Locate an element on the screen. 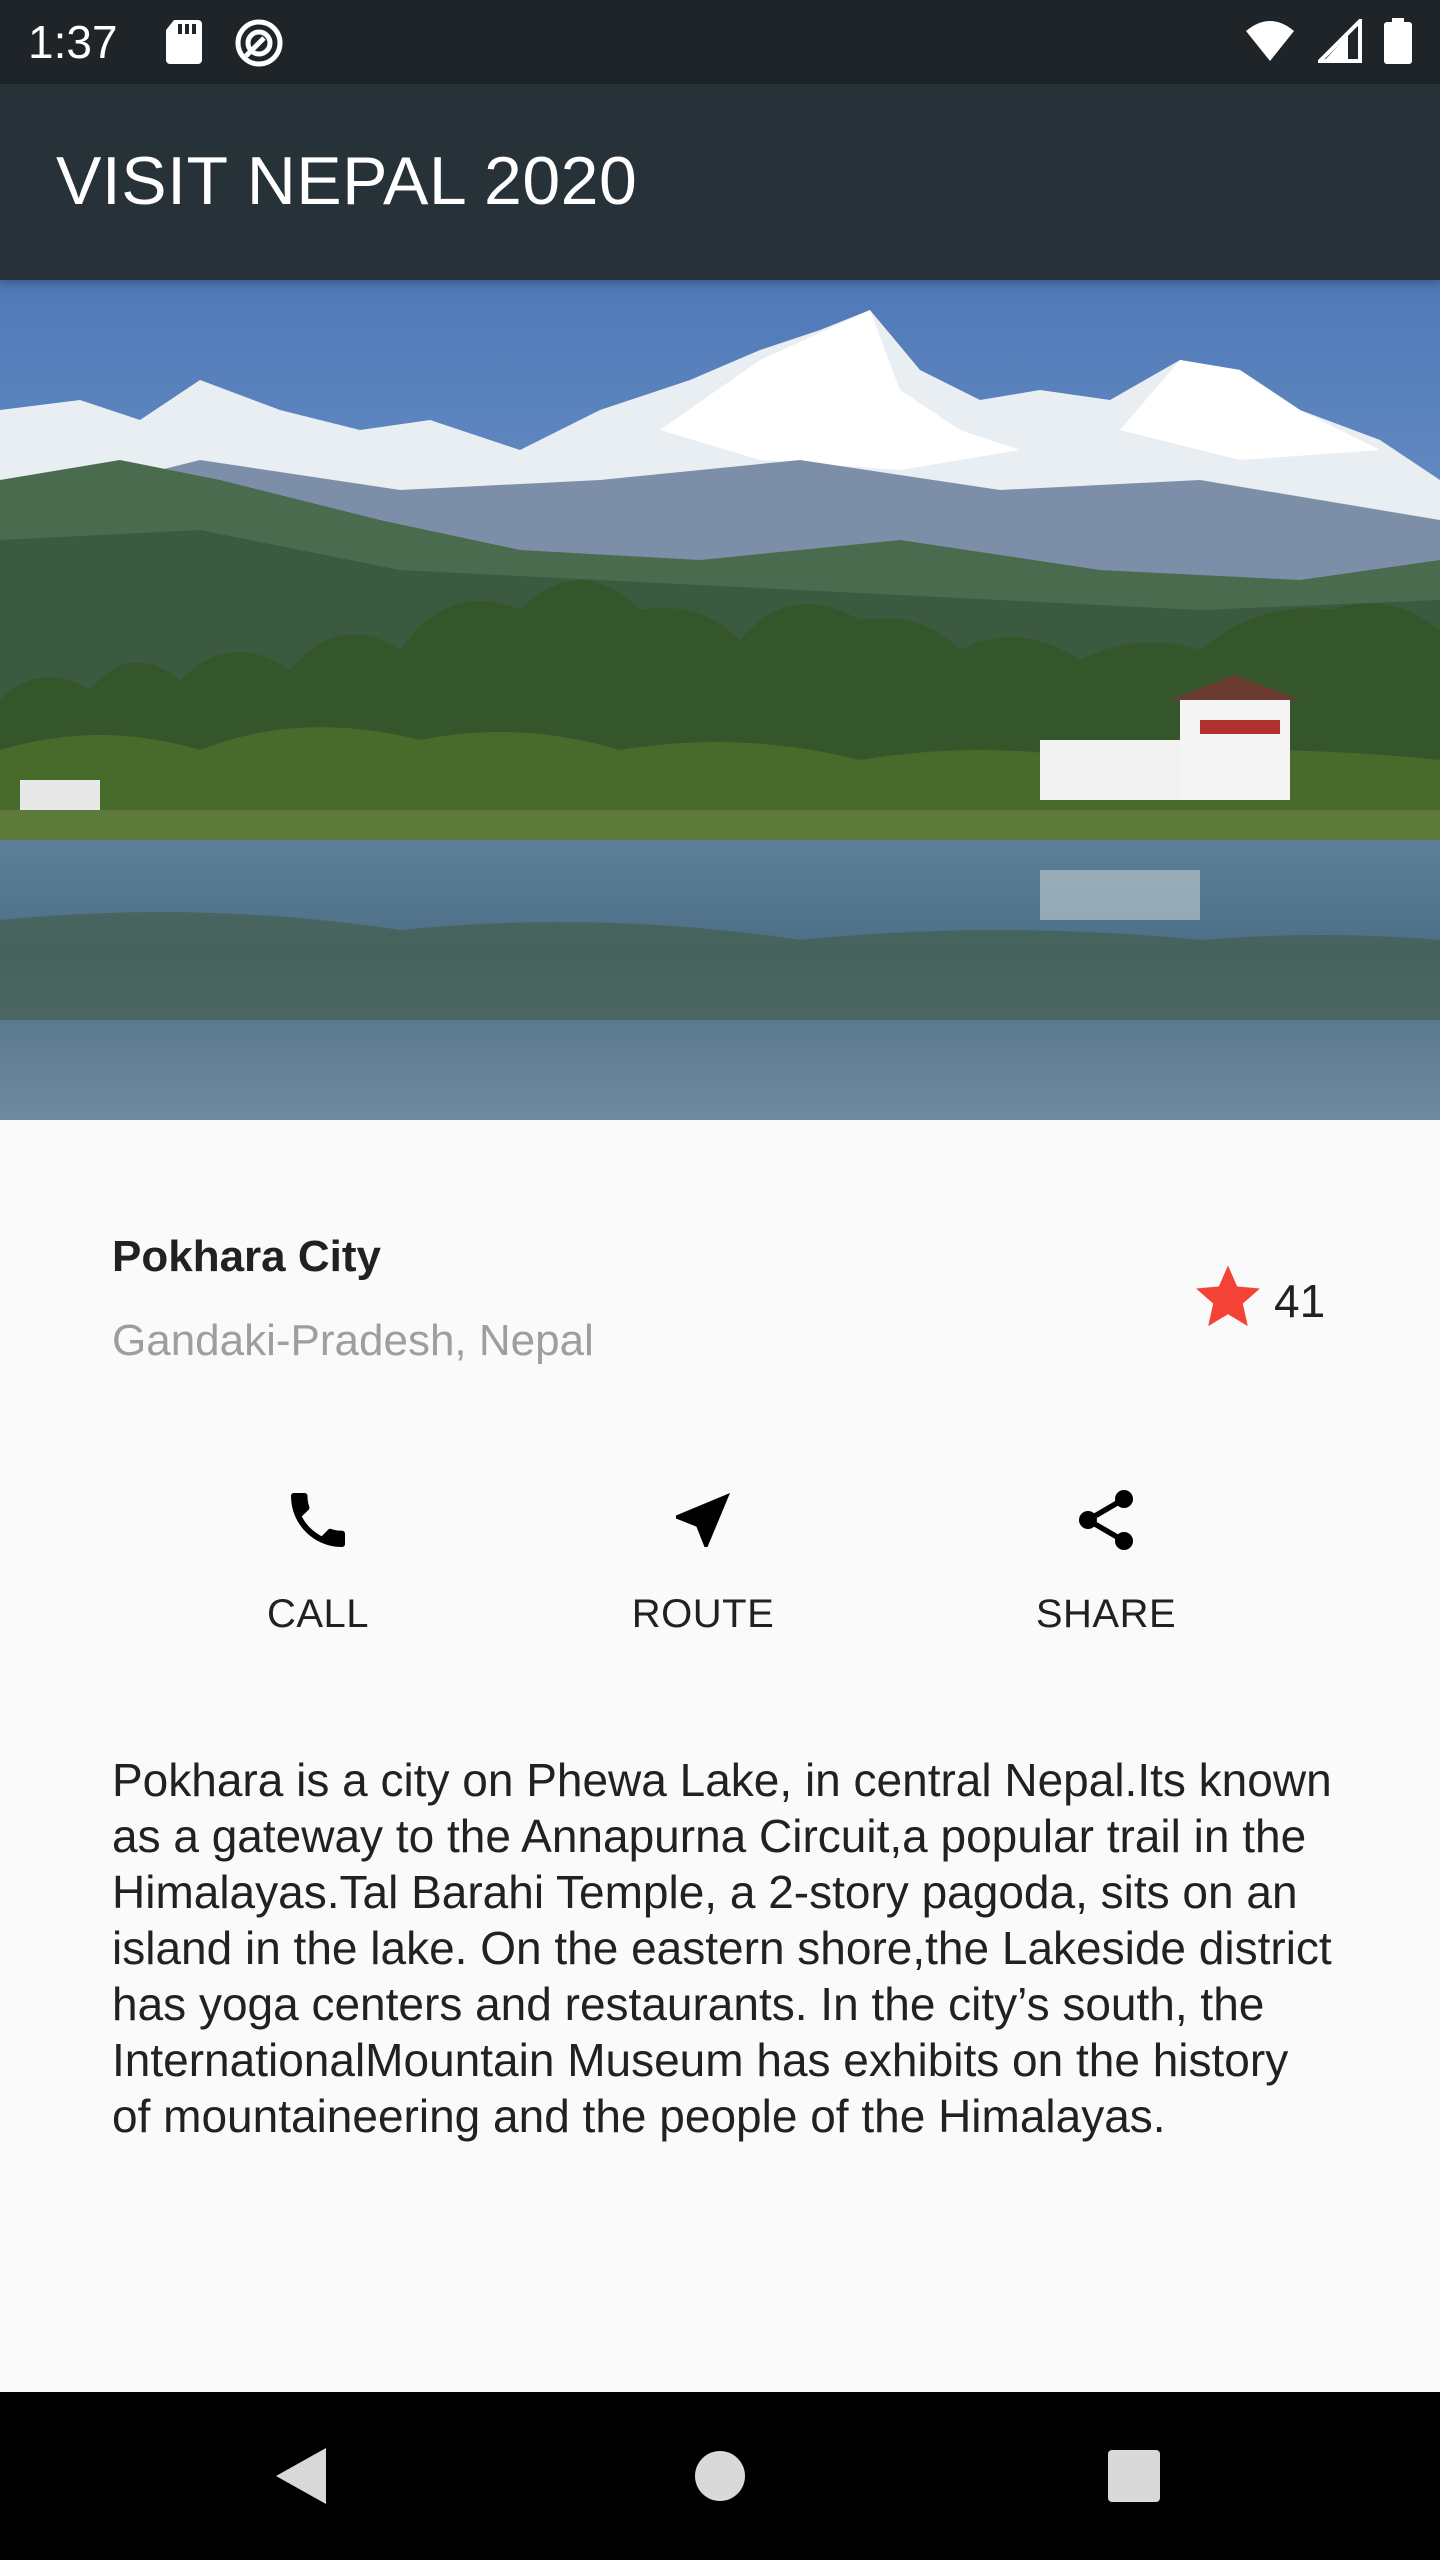  share-icon is located at coordinates (1106, 1520).